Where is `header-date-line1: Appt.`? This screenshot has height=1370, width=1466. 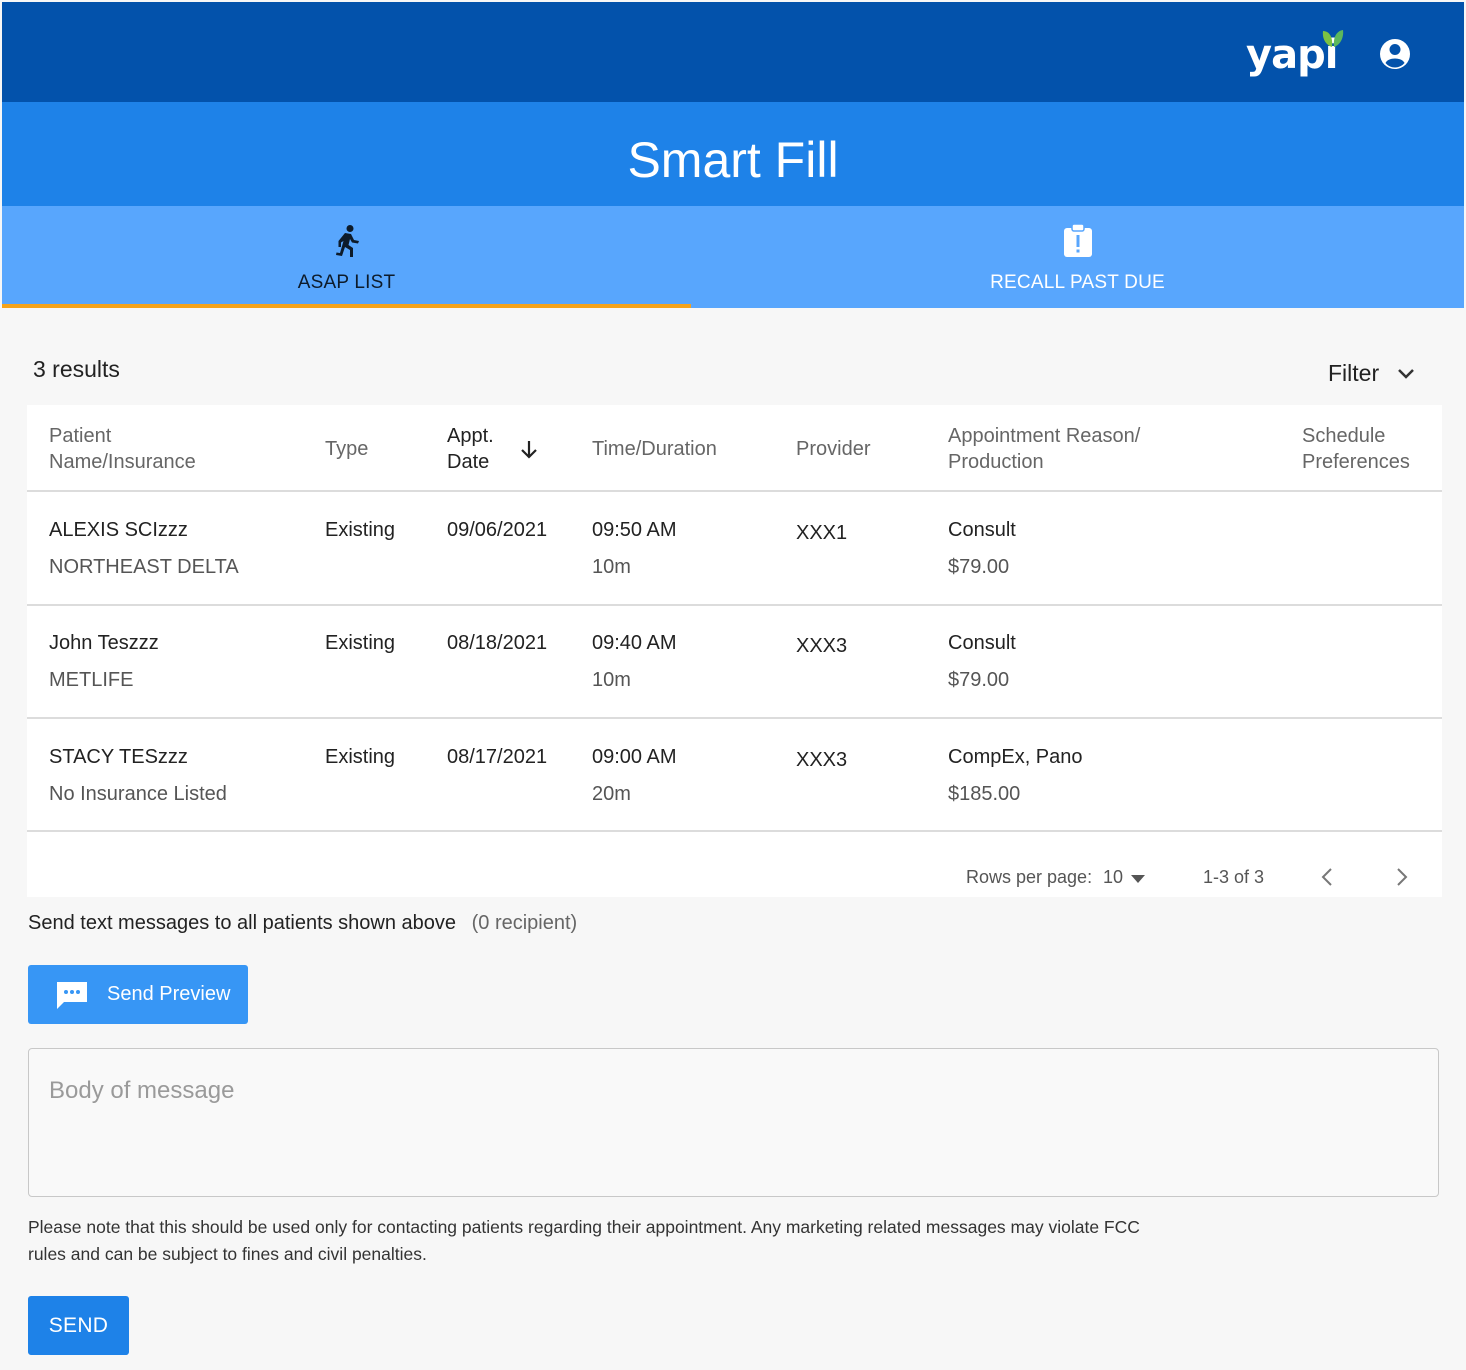
header-date-line1: Appt. is located at coordinates (470, 436).